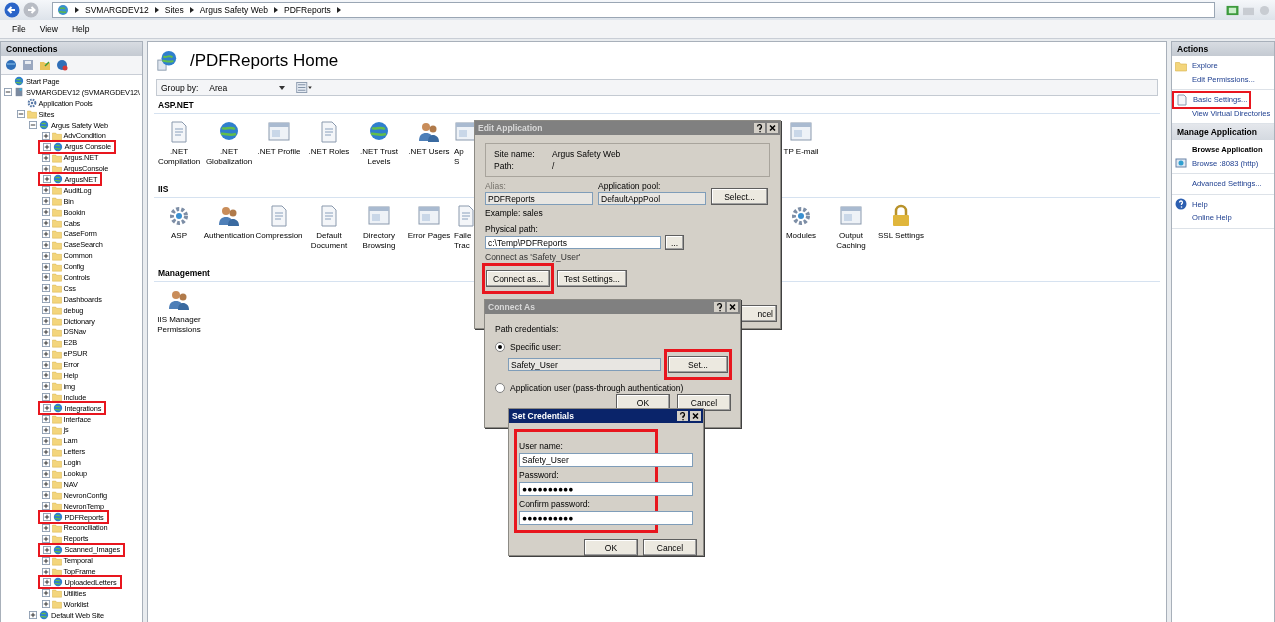  I want to click on radio-label: Specific user:, so click(536, 347).